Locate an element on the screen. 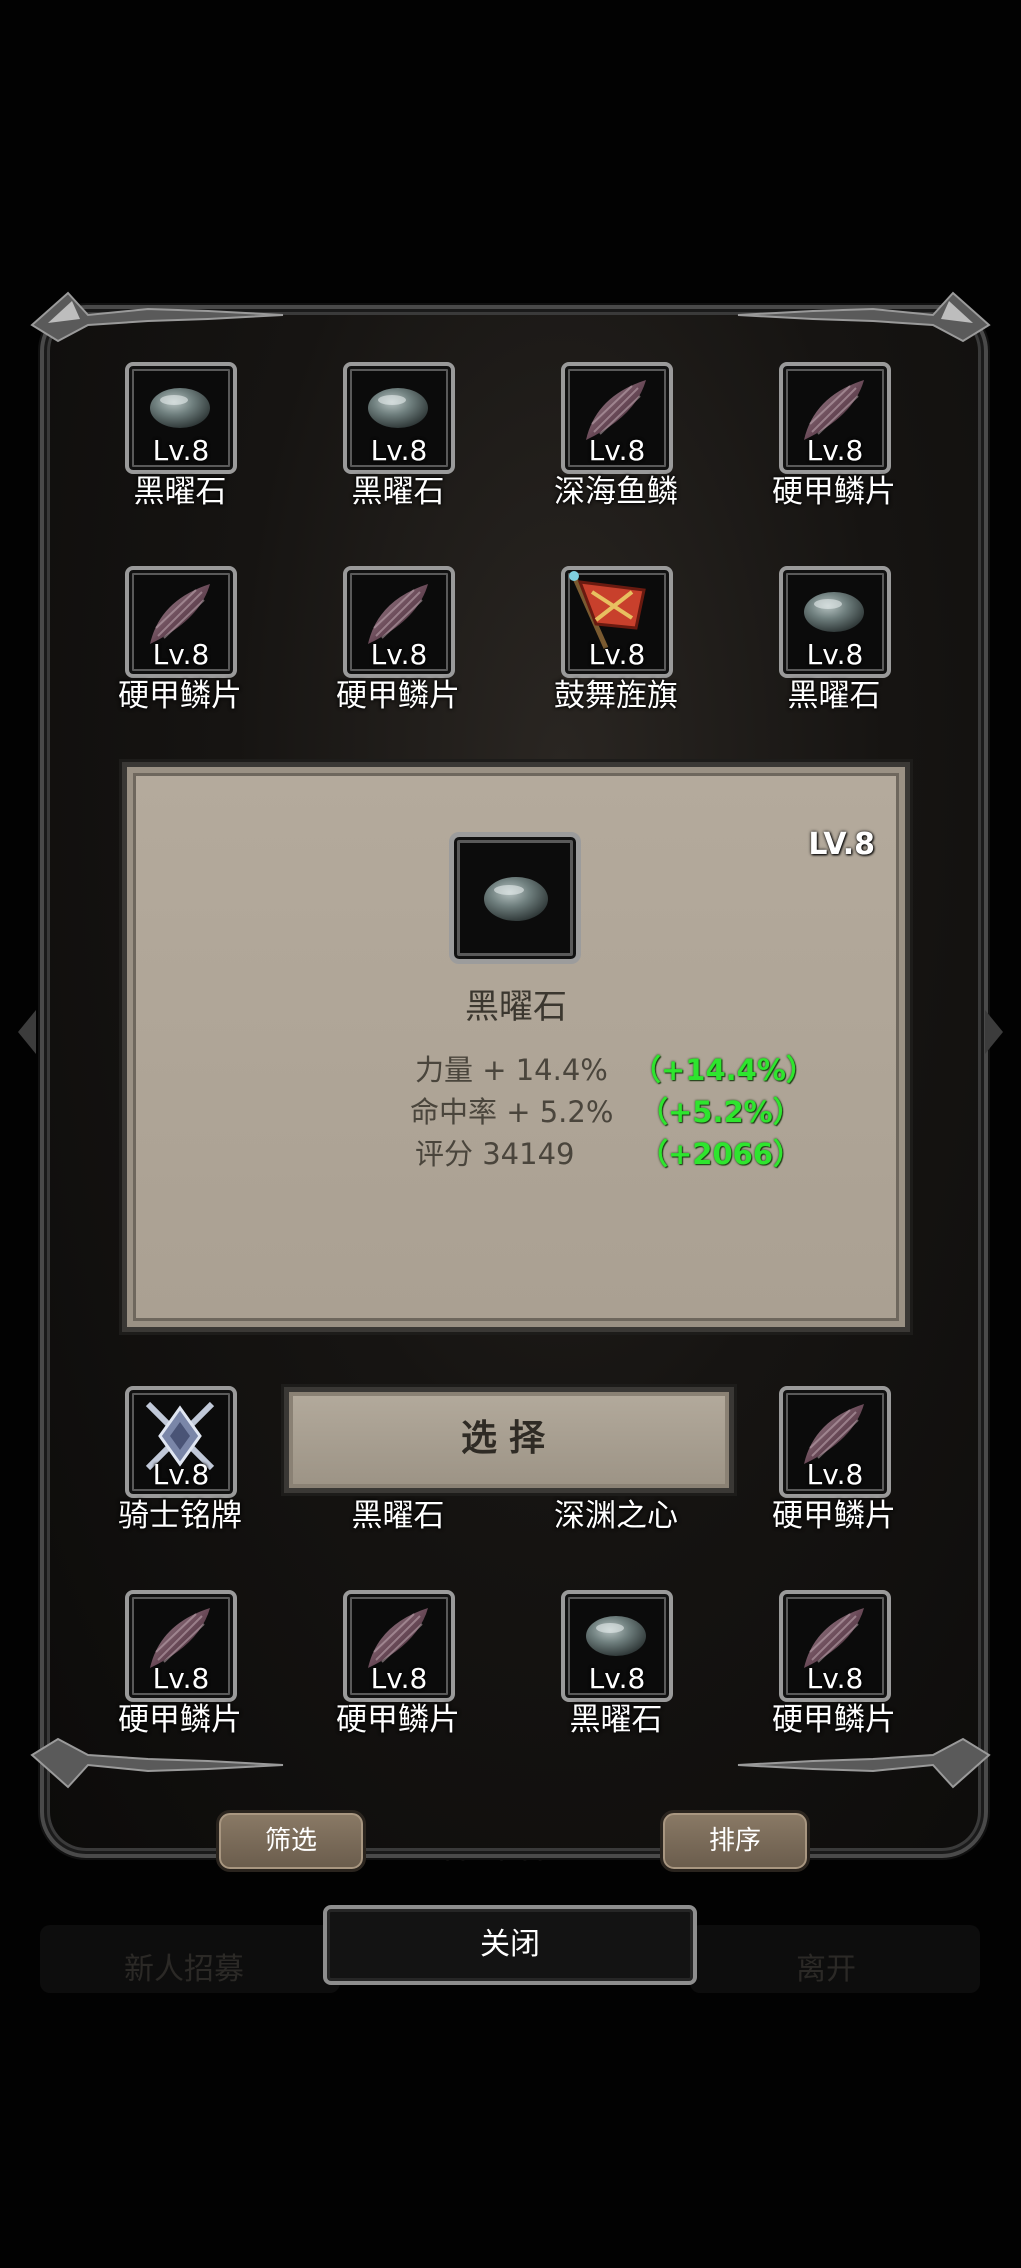  item-name: 深海鱼鳞 is located at coordinates (616, 492).